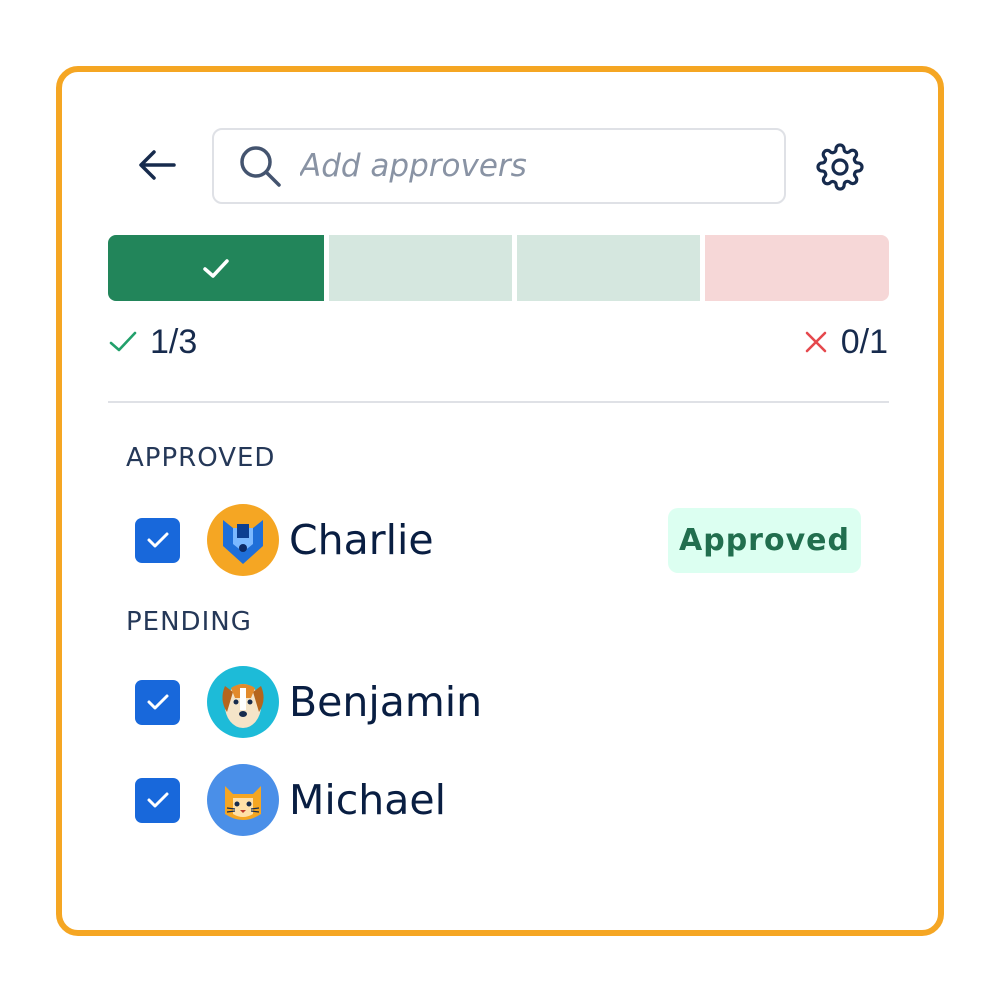 The width and height of the screenshot is (1000, 1000). Describe the element at coordinates (498, 402) in the screenshot. I see `divider` at that location.